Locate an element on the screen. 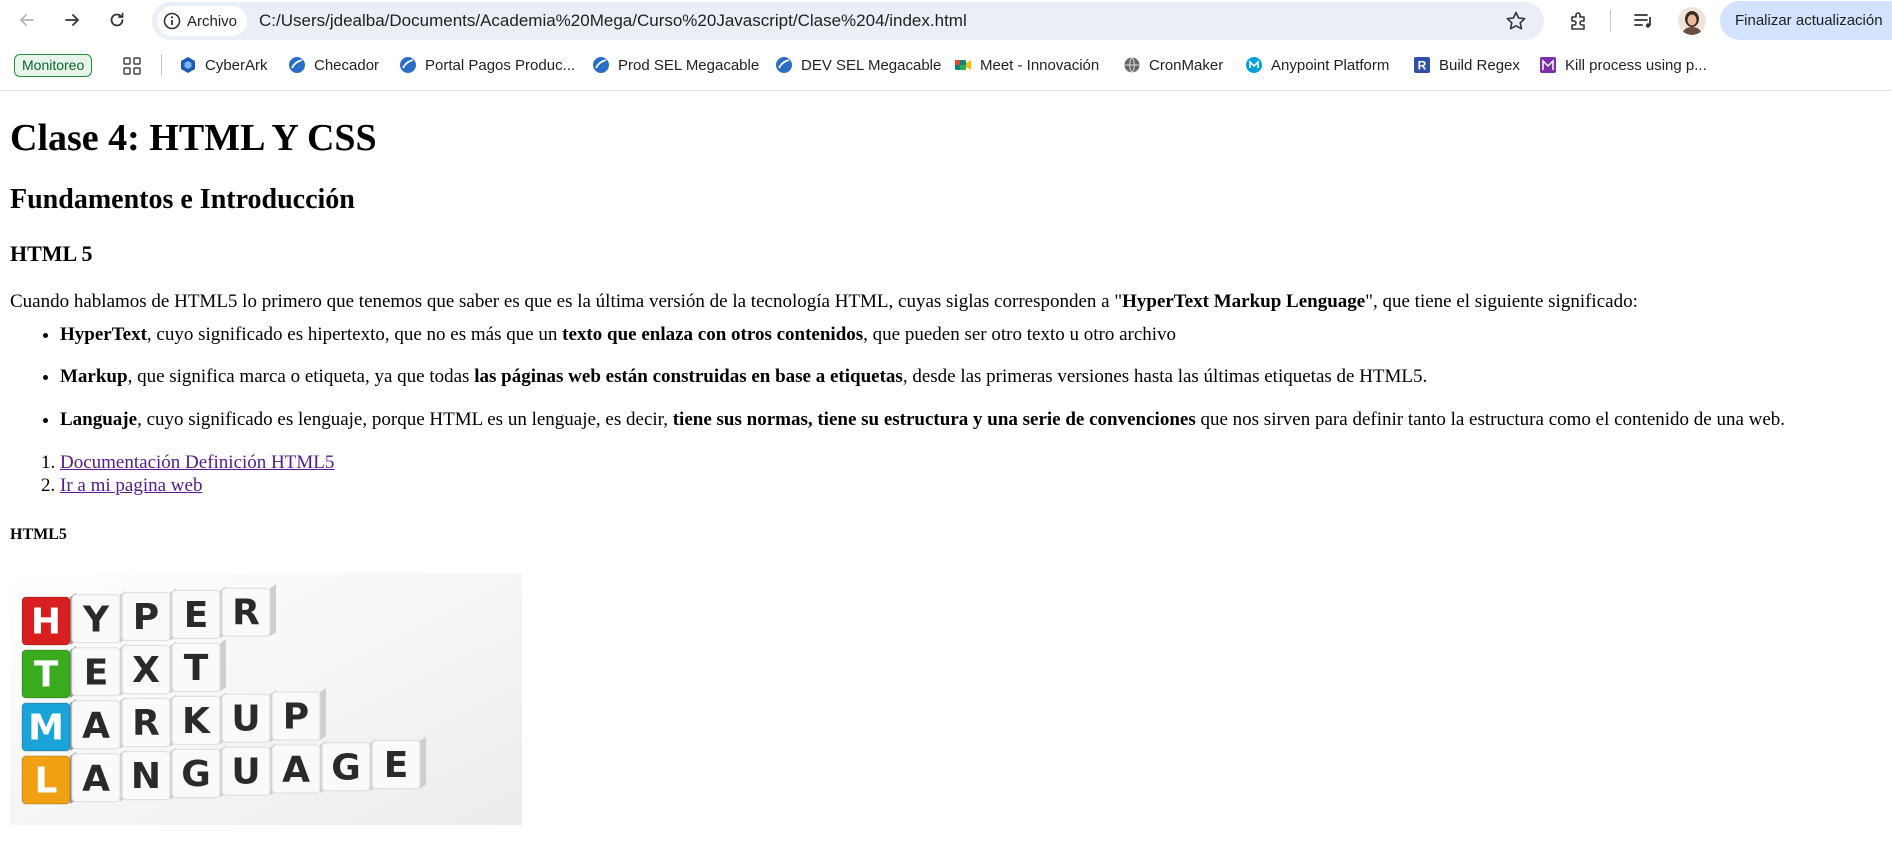 The width and height of the screenshot is (1892, 846). block-letter: N is located at coordinates (146, 776).